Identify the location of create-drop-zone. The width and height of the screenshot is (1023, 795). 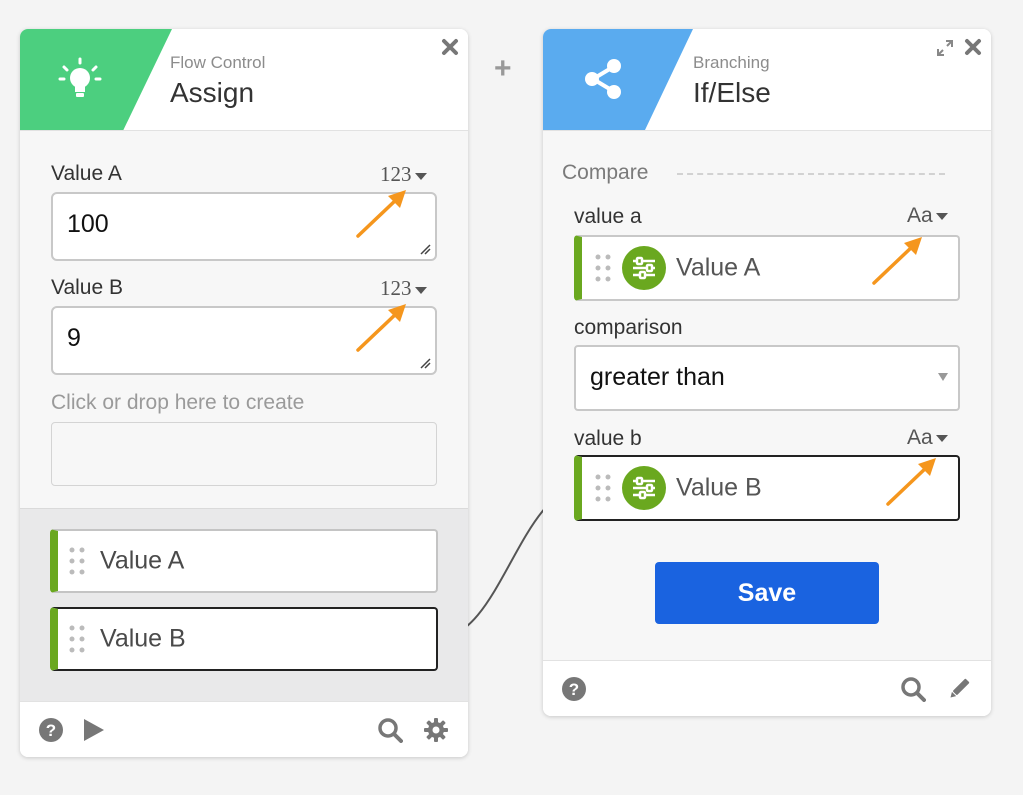
(244, 454).